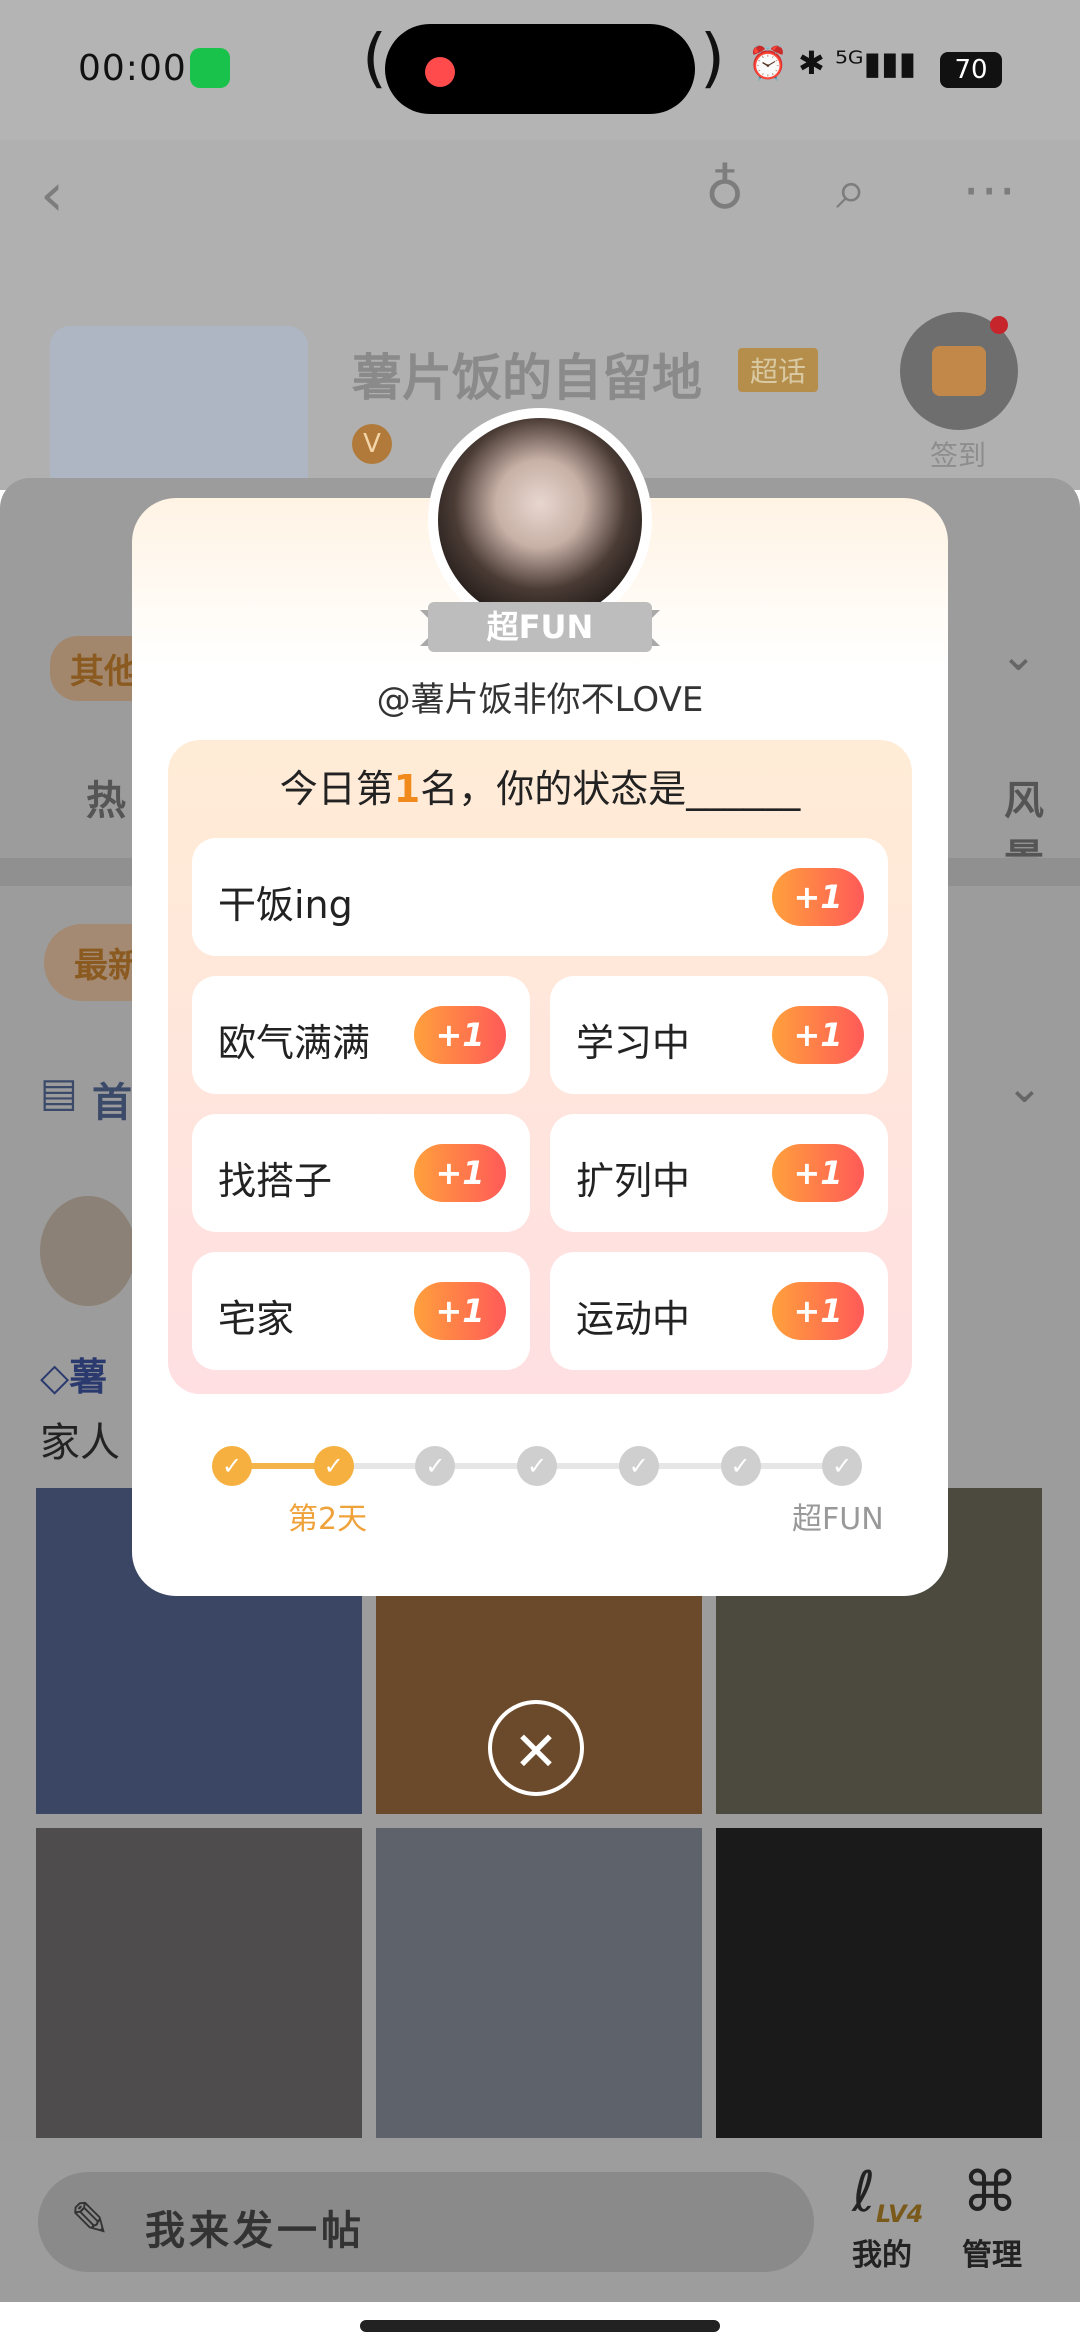  Describe the element at coordinates (851, 190) in the screenshot. I see `search-icon: ⌕` at that location.